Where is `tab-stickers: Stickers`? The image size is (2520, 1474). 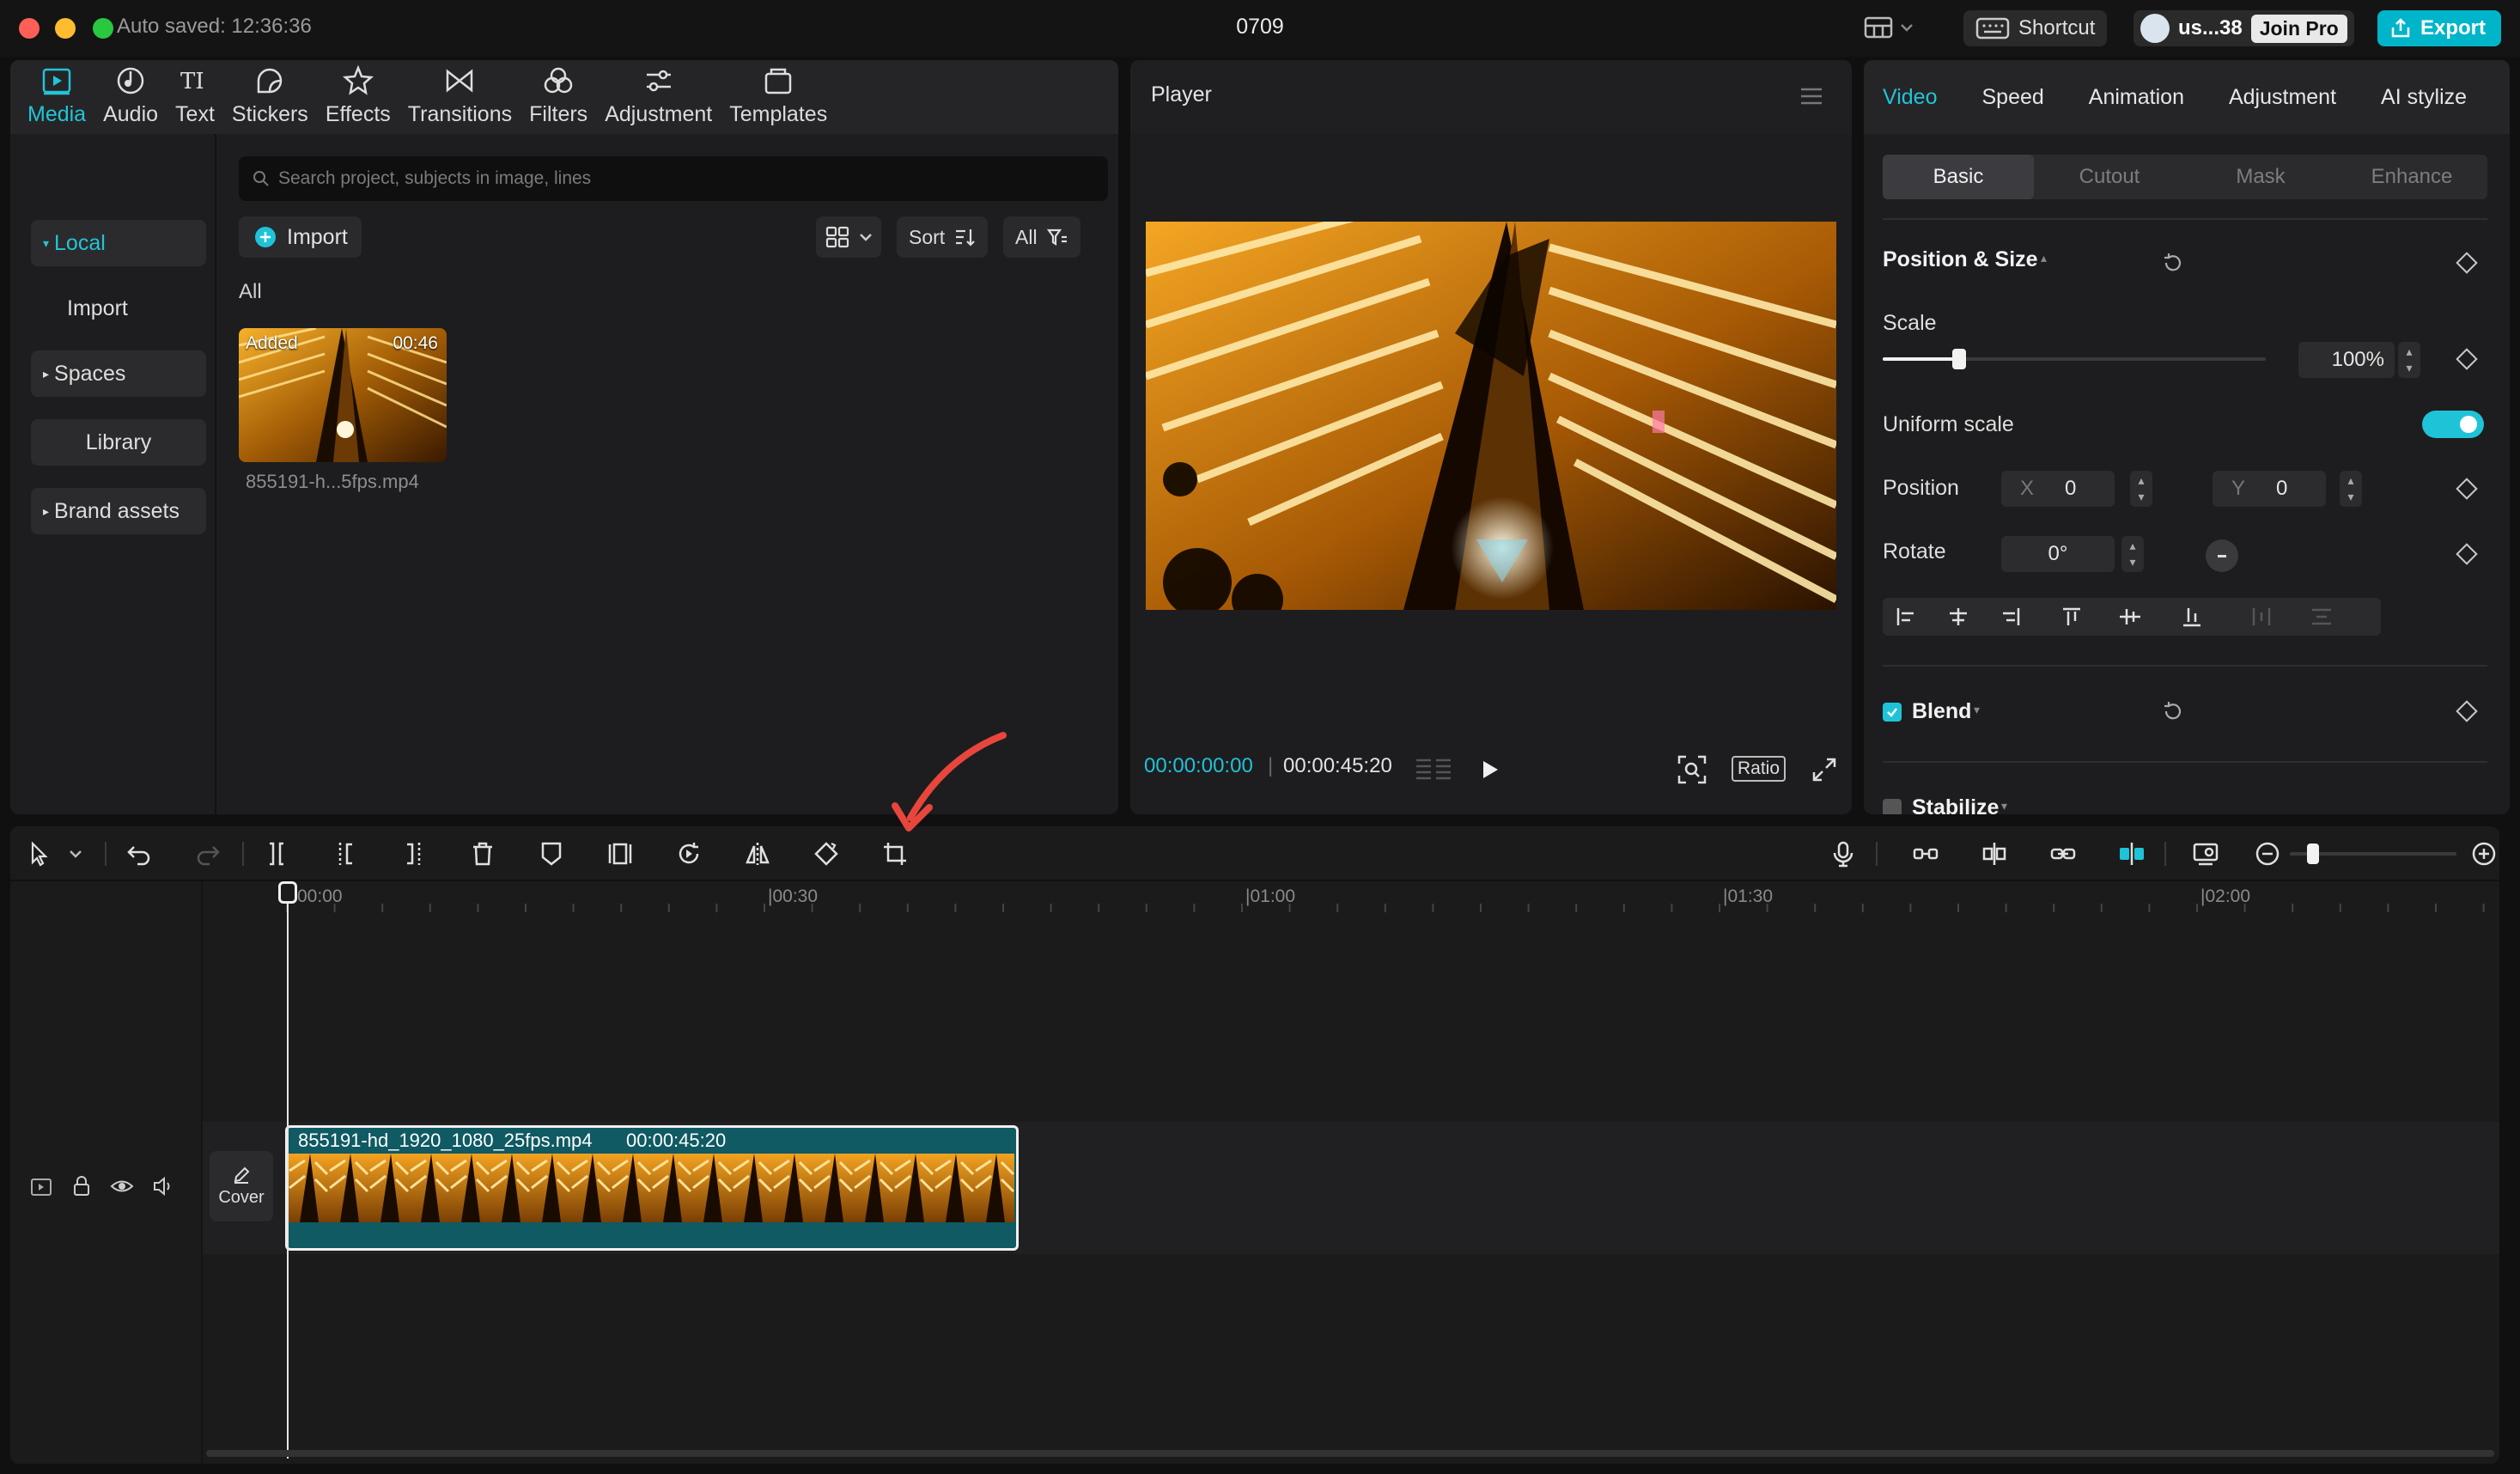 tab-stickers: Stickers is located at coordinates (270, 97).